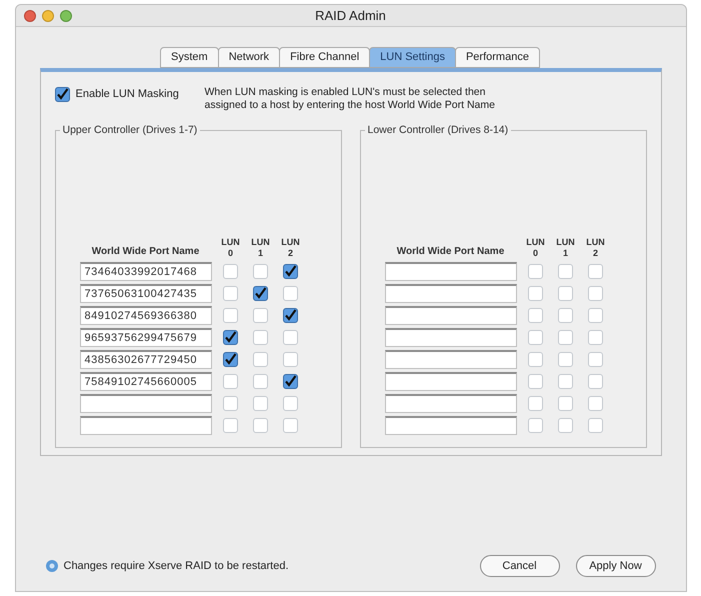 This screenshot has width=701, height=596. What do you see at coordinates (324, 57) in the screenshot?
I see `tab: Fibre Channel` at bounding box center [324, 57].